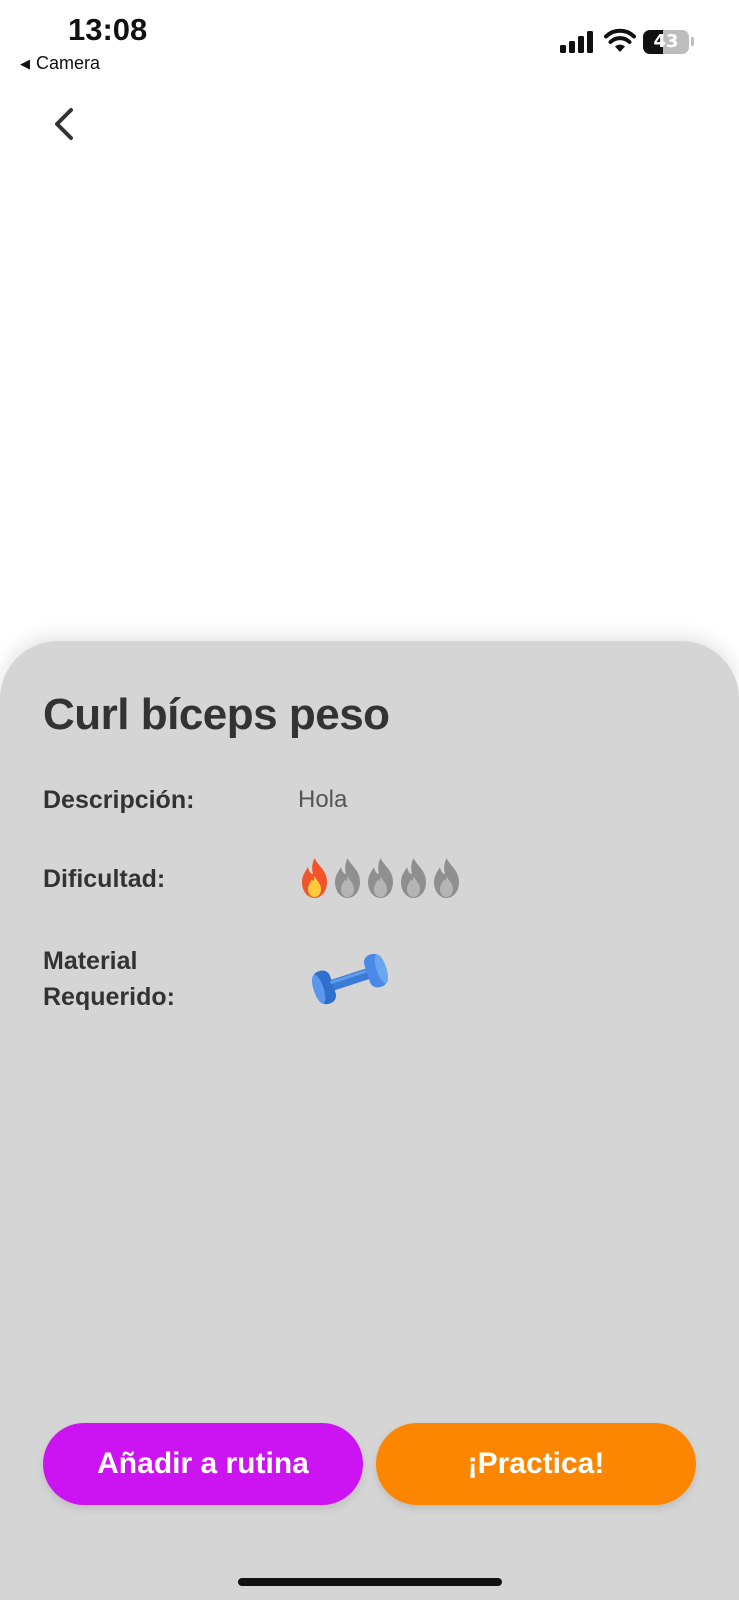 This screenshot has height=1600, width=739. What do you see at coordinates (370, 1582) in the screenshot?
I see `home-indicator` at bounding box center [370, 1582].